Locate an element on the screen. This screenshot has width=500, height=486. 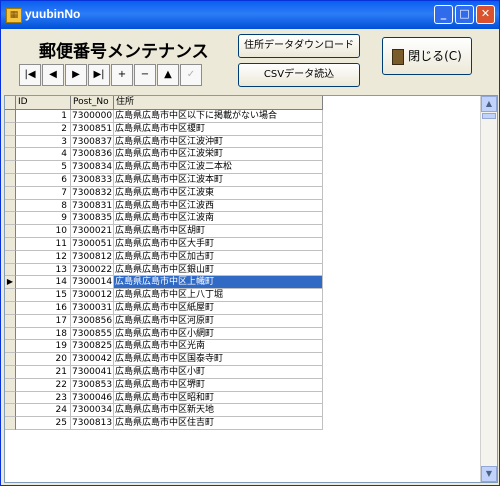
table-row: 23 7300046 広島県広島市中区昭和町 is located at coordinates (164, 398).